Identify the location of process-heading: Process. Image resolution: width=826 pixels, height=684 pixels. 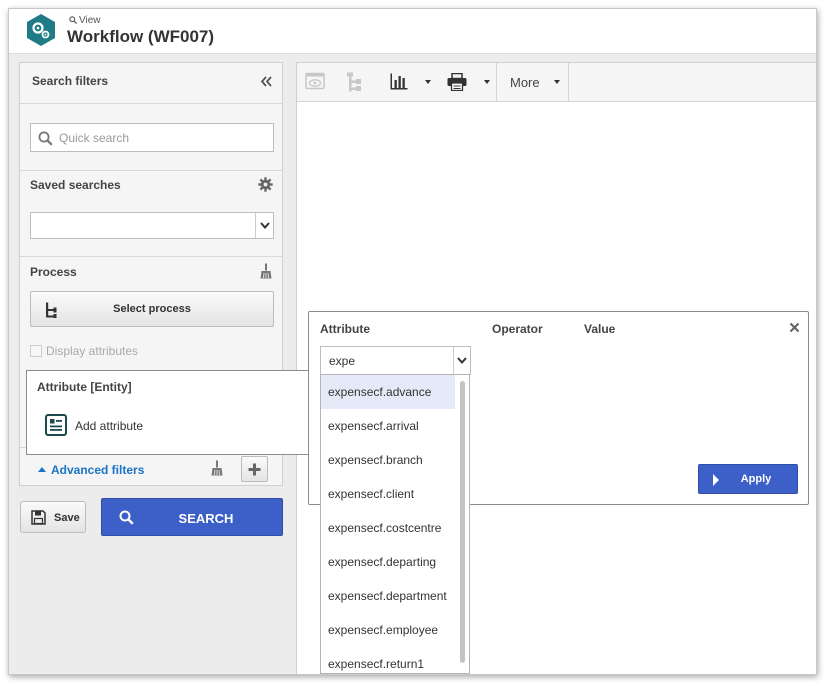
(53, 272).